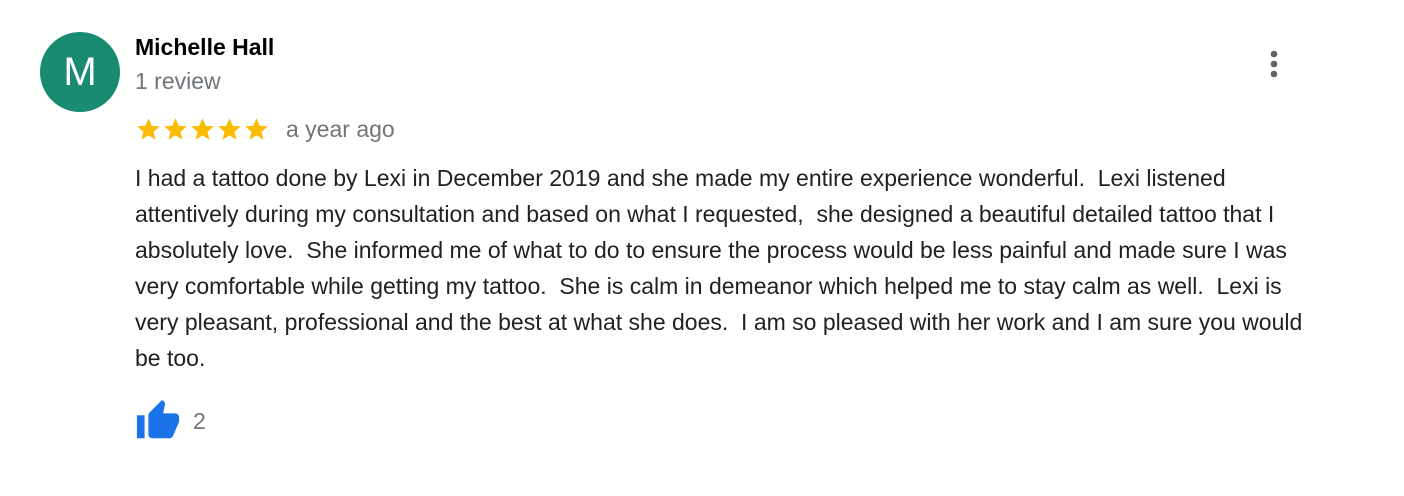  I want to click on avatar: M, so click(80, 72).